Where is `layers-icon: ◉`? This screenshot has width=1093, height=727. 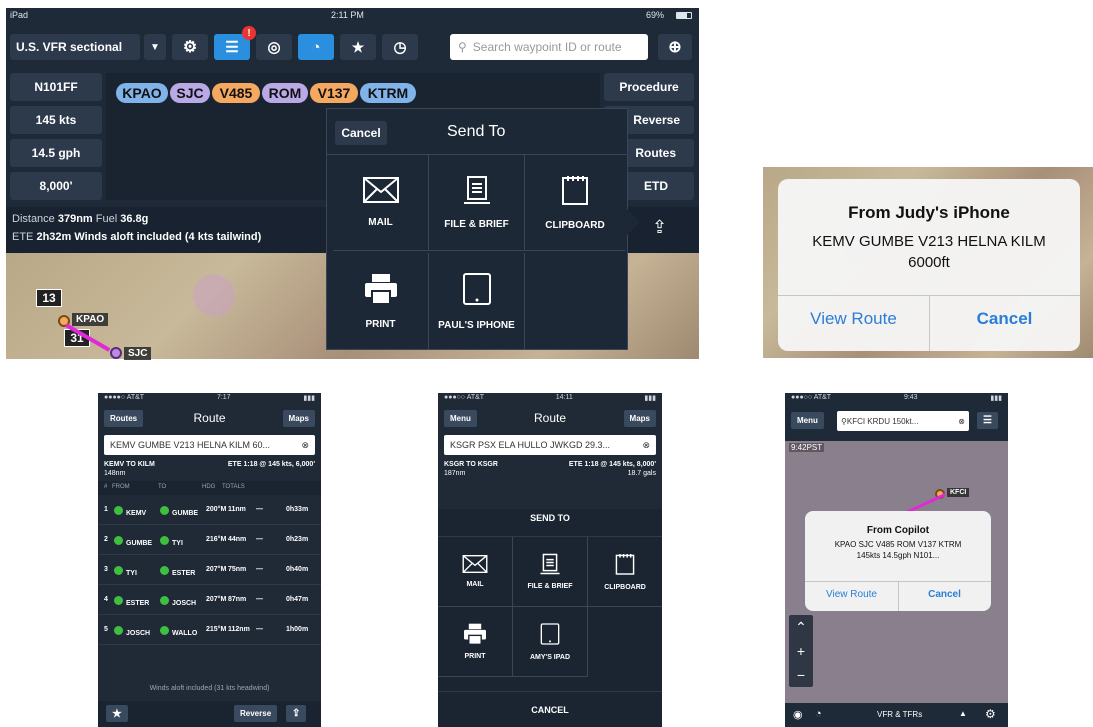 layers-icon: ◉ is located at coordinates (798, 714).